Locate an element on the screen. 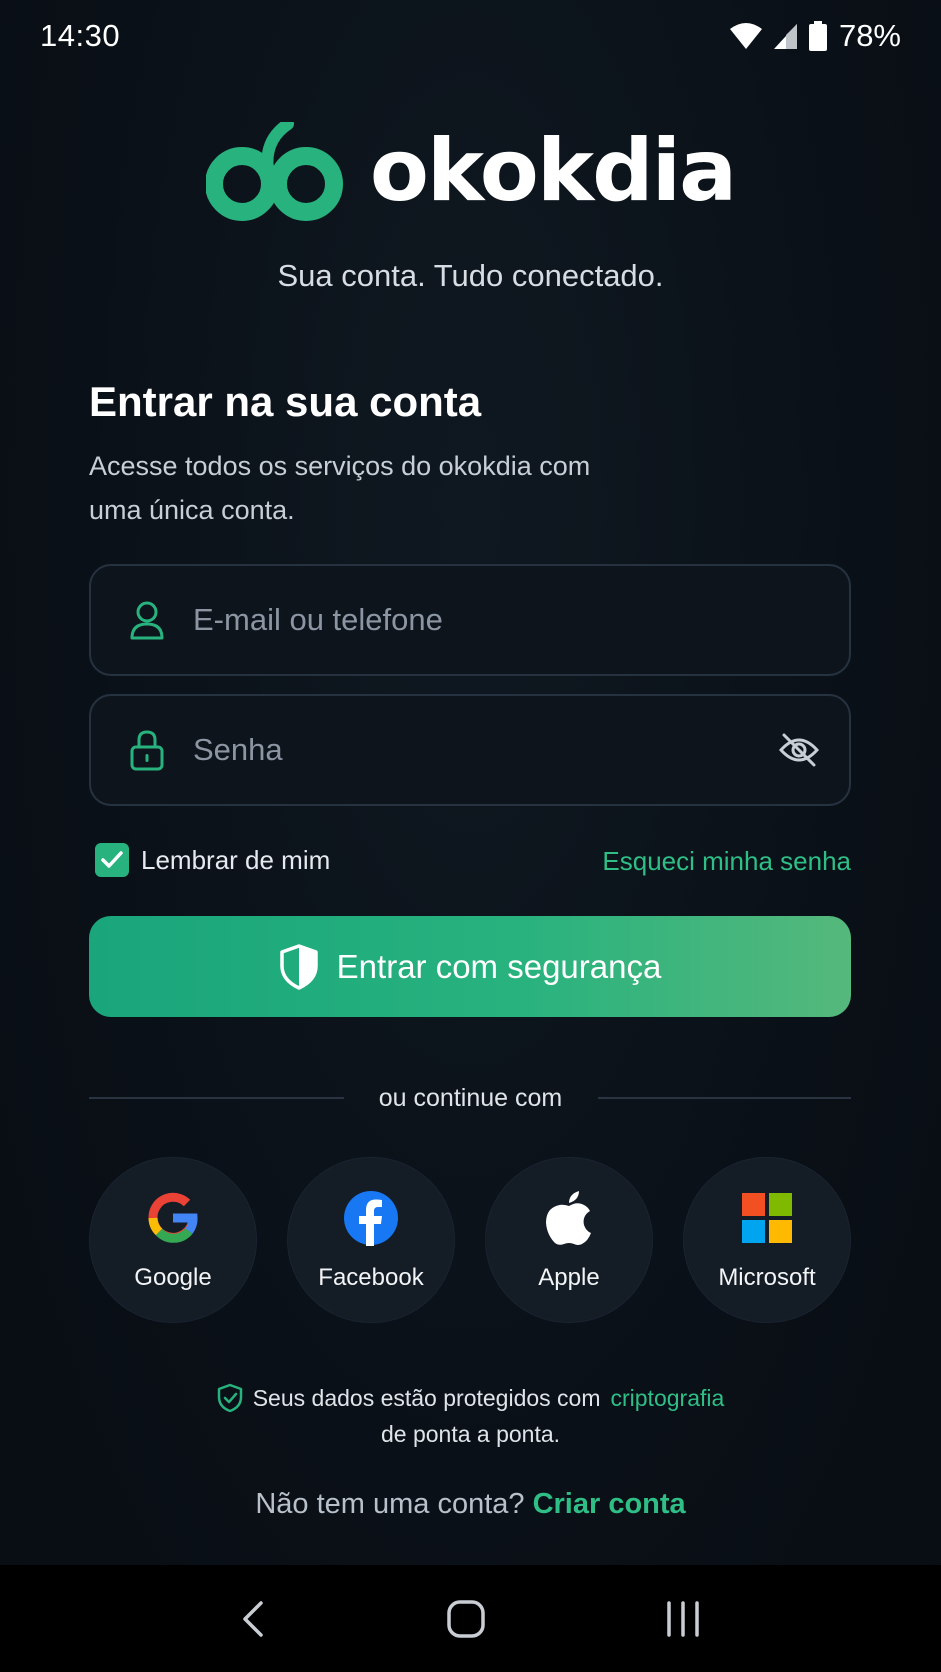 This screenshot has width=941, height=1672. battery-percent: 78% is located at coordinates (869, 35).